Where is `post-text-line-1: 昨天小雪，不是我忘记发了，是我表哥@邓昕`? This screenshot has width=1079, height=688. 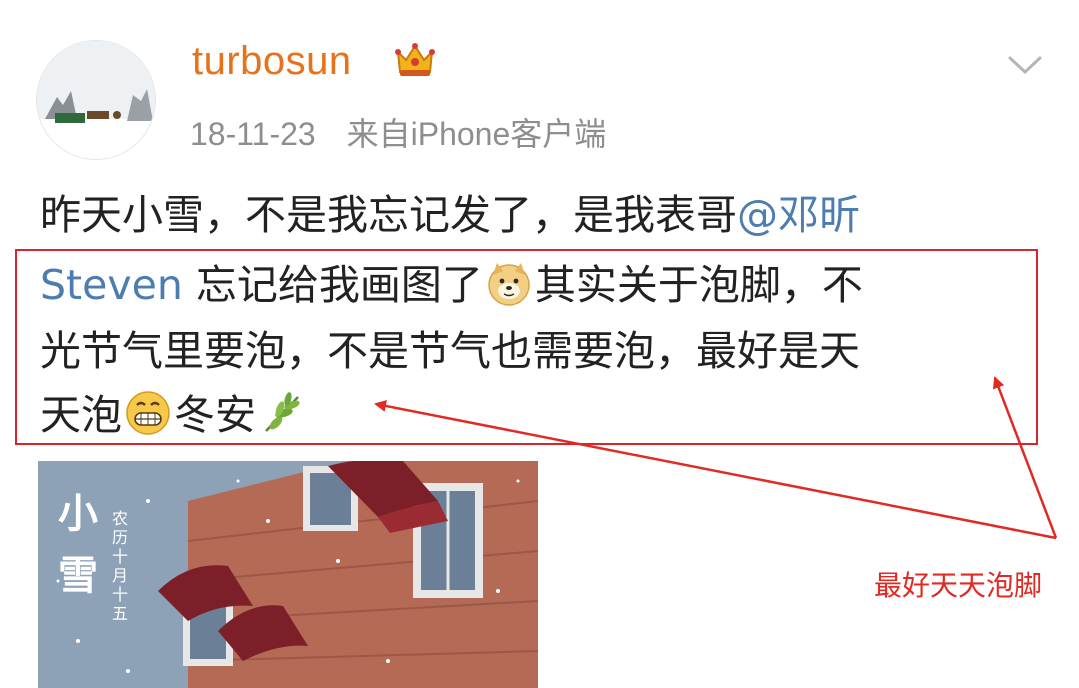 post-text-line-1: 昨天小雪，不是我忘记发了，是我表哥@邓昕 is located at coordinates (450, 215).